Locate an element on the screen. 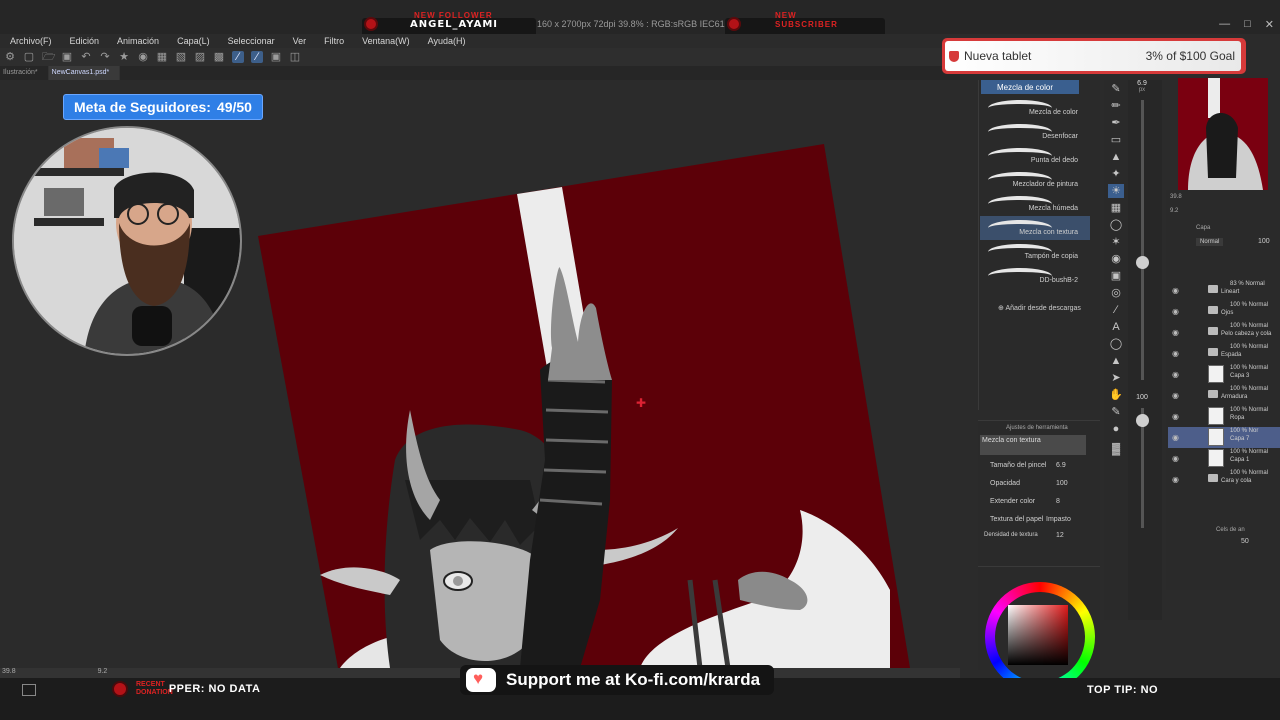 Image resolution: width=1280 pixels, height=720 pixels. new-follower-name: ANGEL_AYAMI is located at coordinates (454, 24).